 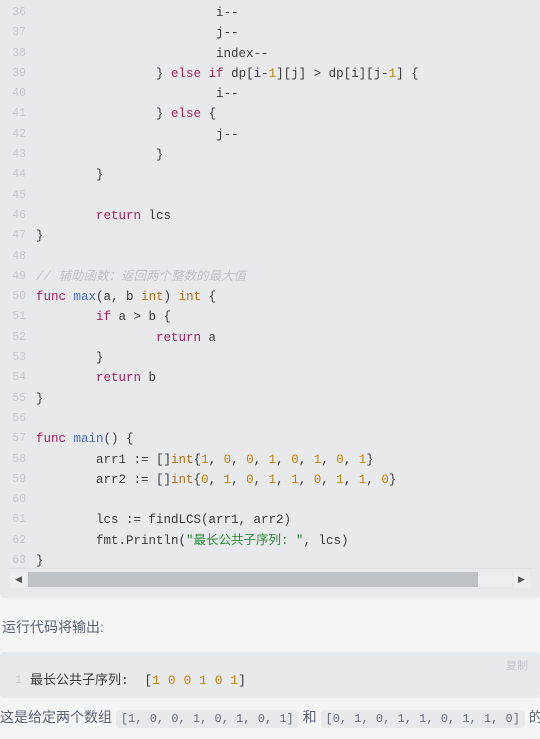 What do you see at coordinates (19, 256) in the screenshot?
I see `code-line-number: 48` at bounding box center [19, 256].